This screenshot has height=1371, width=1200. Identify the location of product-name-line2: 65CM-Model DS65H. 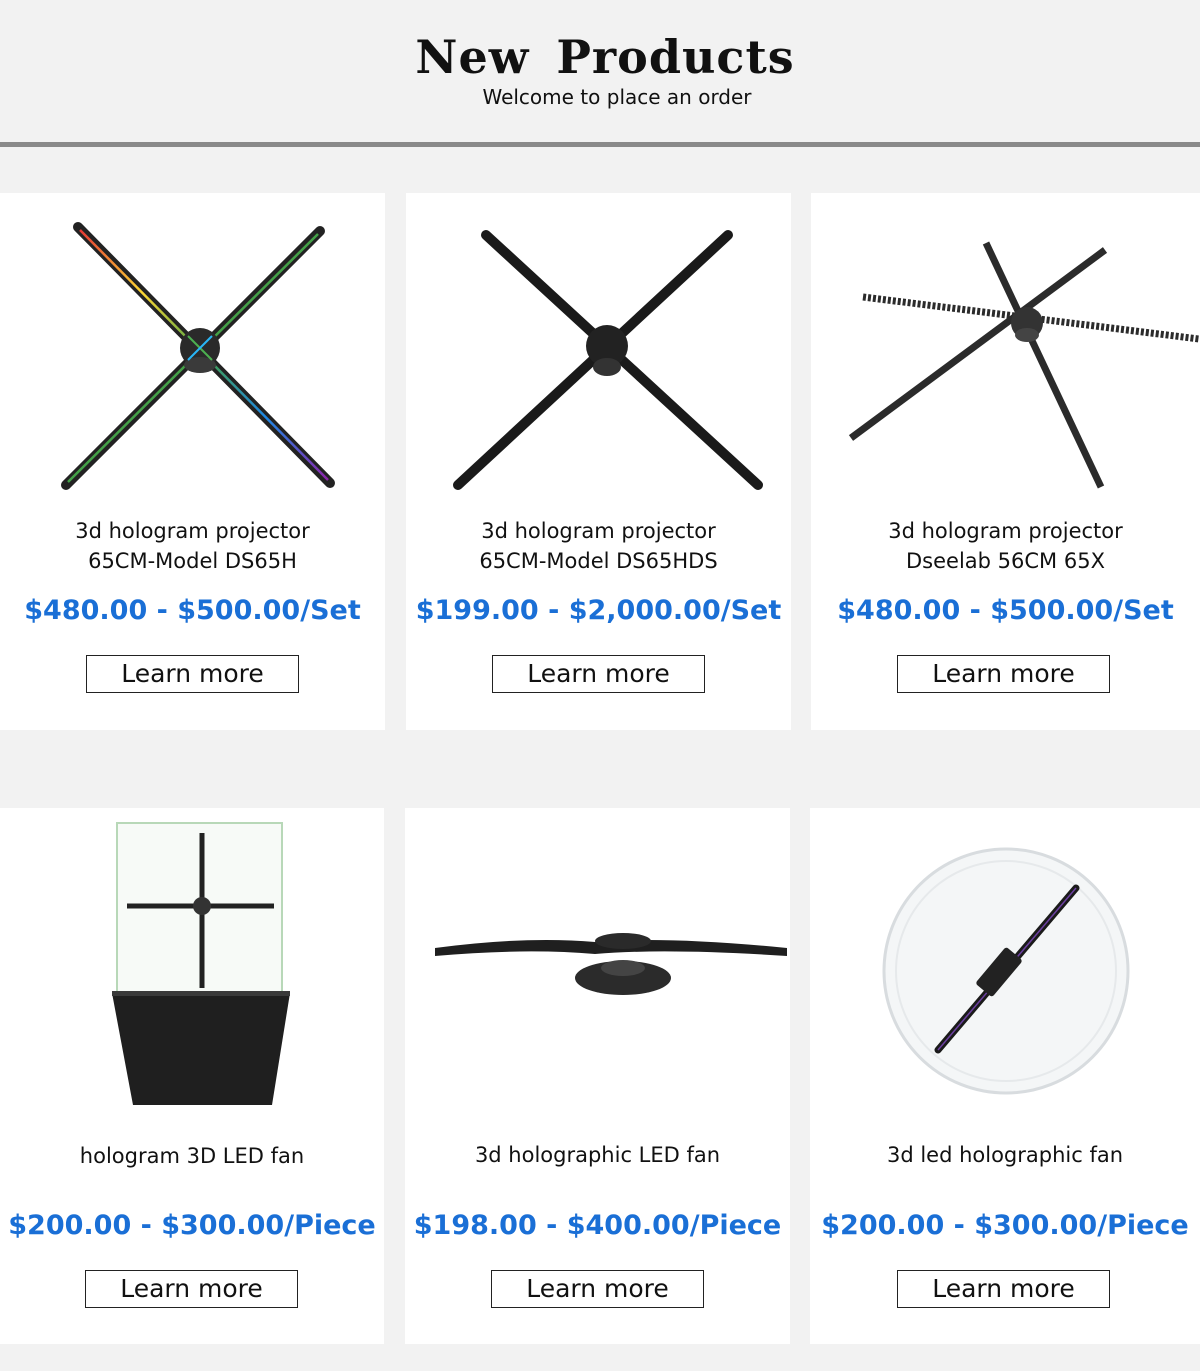
(192, 561).